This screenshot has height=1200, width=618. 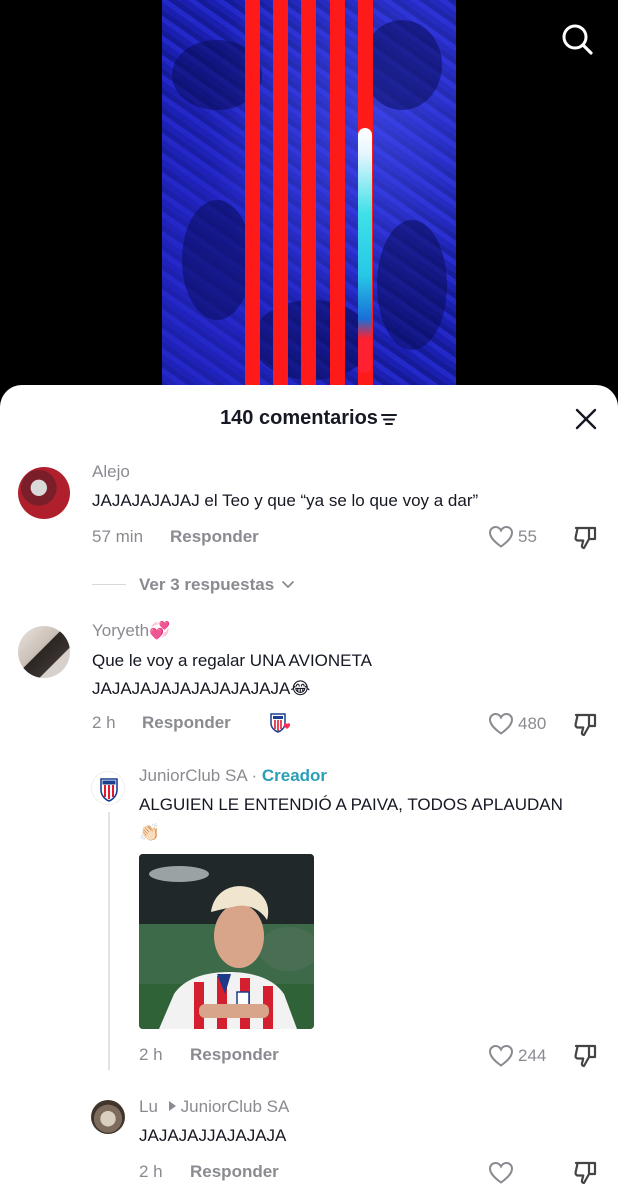 I want to click on comment-username: Alejo, so click(x=111, y=472).